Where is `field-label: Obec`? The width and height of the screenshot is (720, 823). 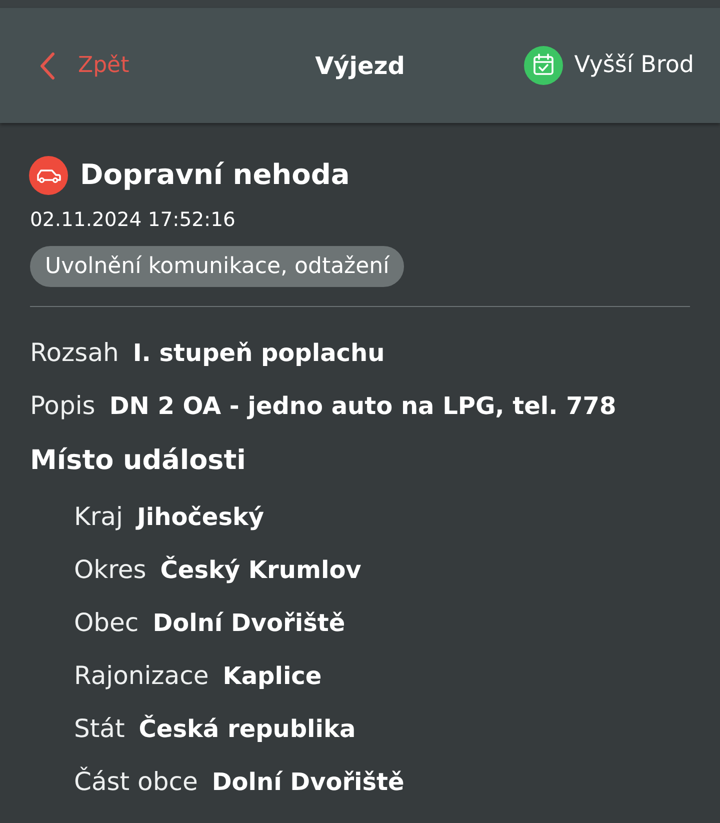
field-label: Obec is located at coordinates (106, 622).